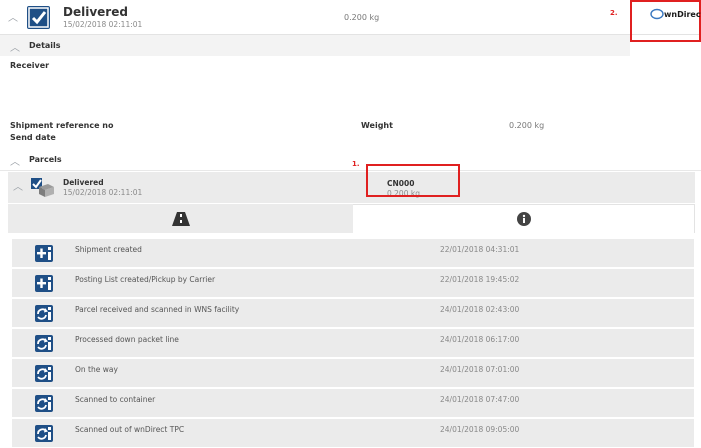  What do you see at coordinates (480, 279) in the screenshot?
I see `event-datetime: 22/01/2018 19:45:02` at bounding box center [480, 279].